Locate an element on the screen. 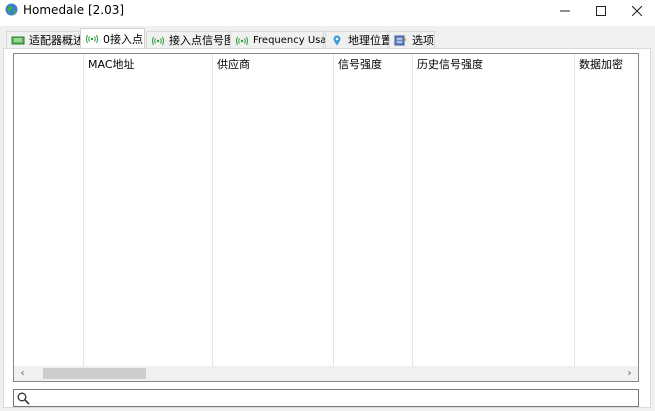 The height and width of the screenshot is (411, 655). tab-access-points: 0接入点 is located at coordinates (112, 38).